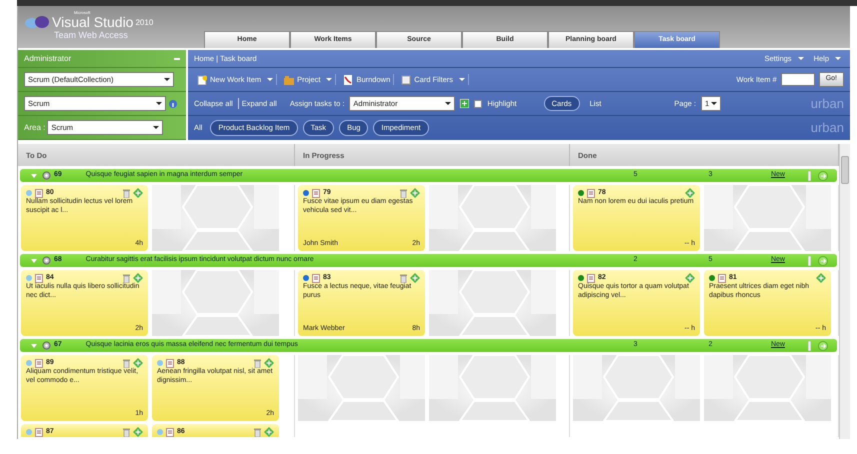 This screenshot has width=857, height=454. What do you see at coordinates (37, 22) in the screenshot?
I see `logo-icon` at bounding box center [37, 22].